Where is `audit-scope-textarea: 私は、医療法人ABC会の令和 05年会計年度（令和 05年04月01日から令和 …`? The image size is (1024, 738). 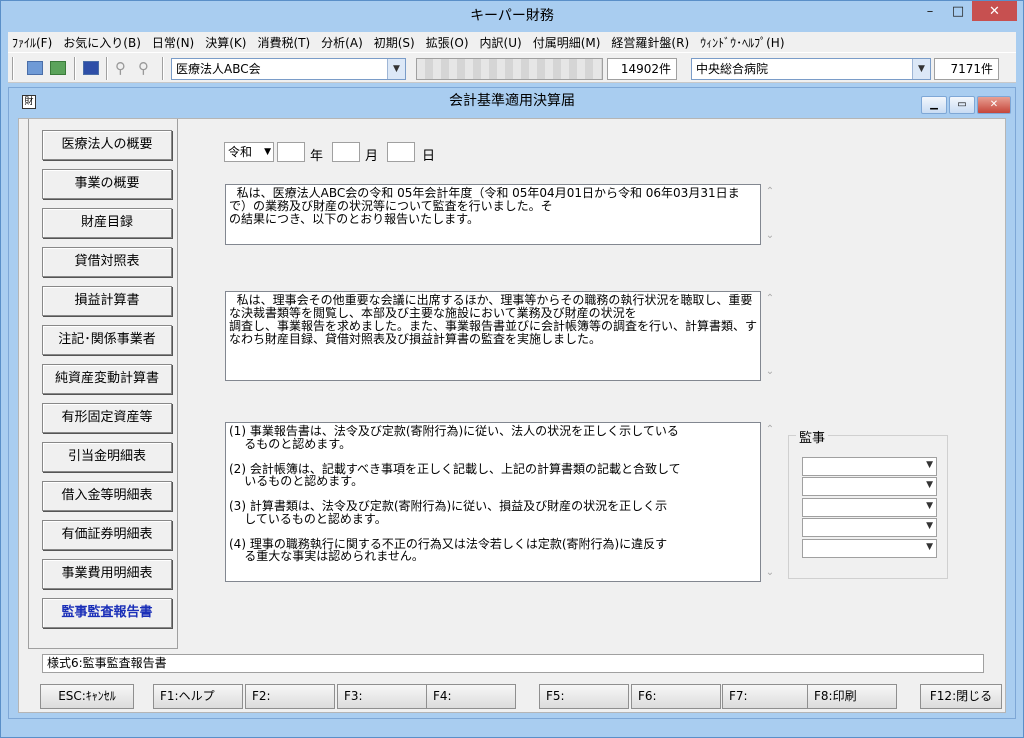
audit-scope-textarea: 私は、医療法人ABC会の令和 05年会計年度（令和 05年04月01日から令和 … is located at coordinates (493, 214).